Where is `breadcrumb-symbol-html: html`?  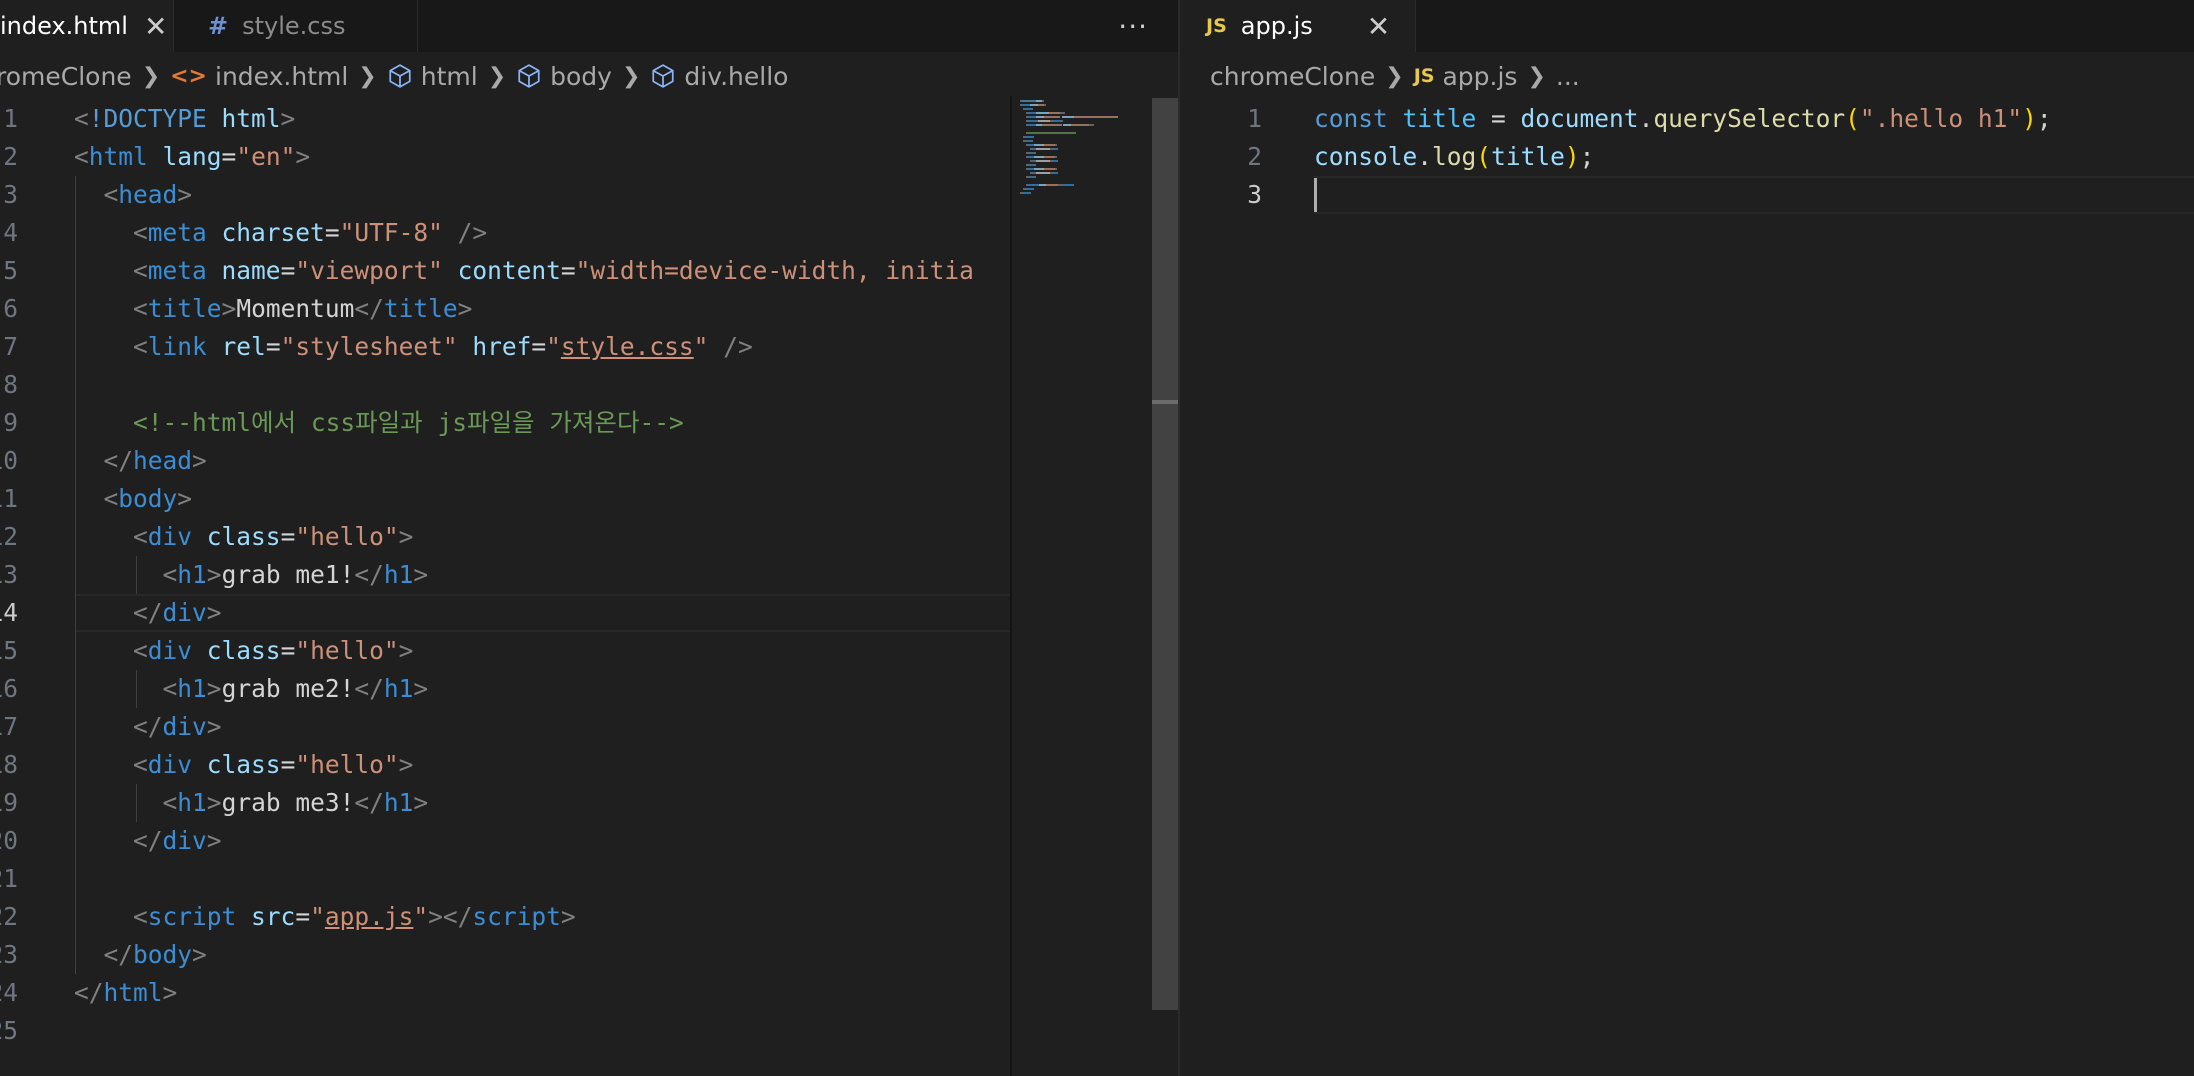 breadcrumb-symbol-html: html is located at coordinates (432, 76).